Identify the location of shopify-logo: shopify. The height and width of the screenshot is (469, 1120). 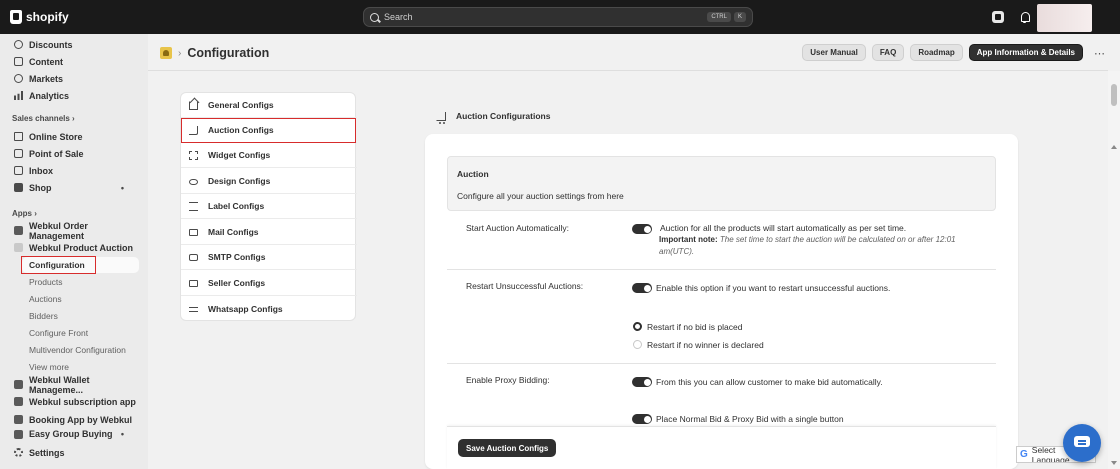
(39, 17).